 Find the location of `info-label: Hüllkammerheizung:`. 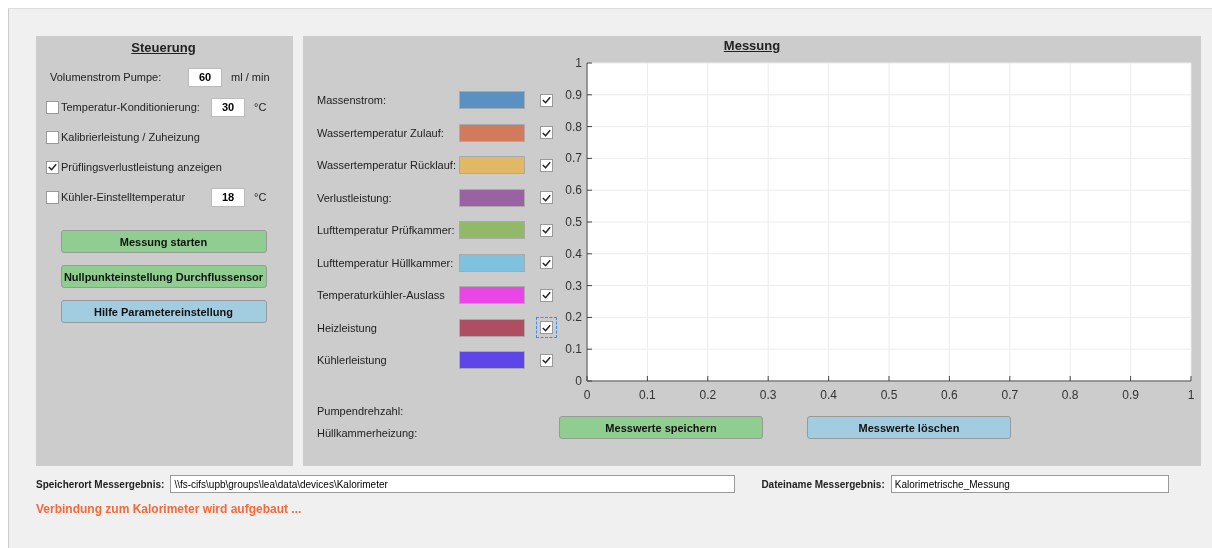

info-label: Hüllkammerheizung: is located at coordinates (368, 433).